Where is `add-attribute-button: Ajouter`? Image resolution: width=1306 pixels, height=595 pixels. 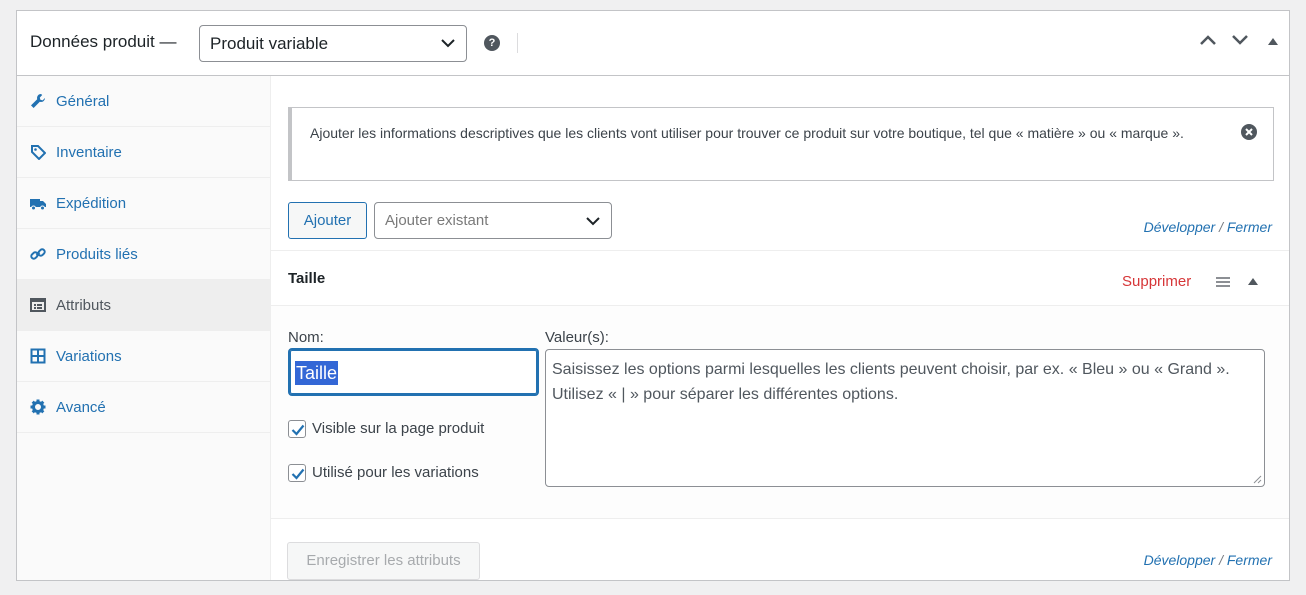
add-attribute-button: Ajouter is located at coordinates (327, 220).